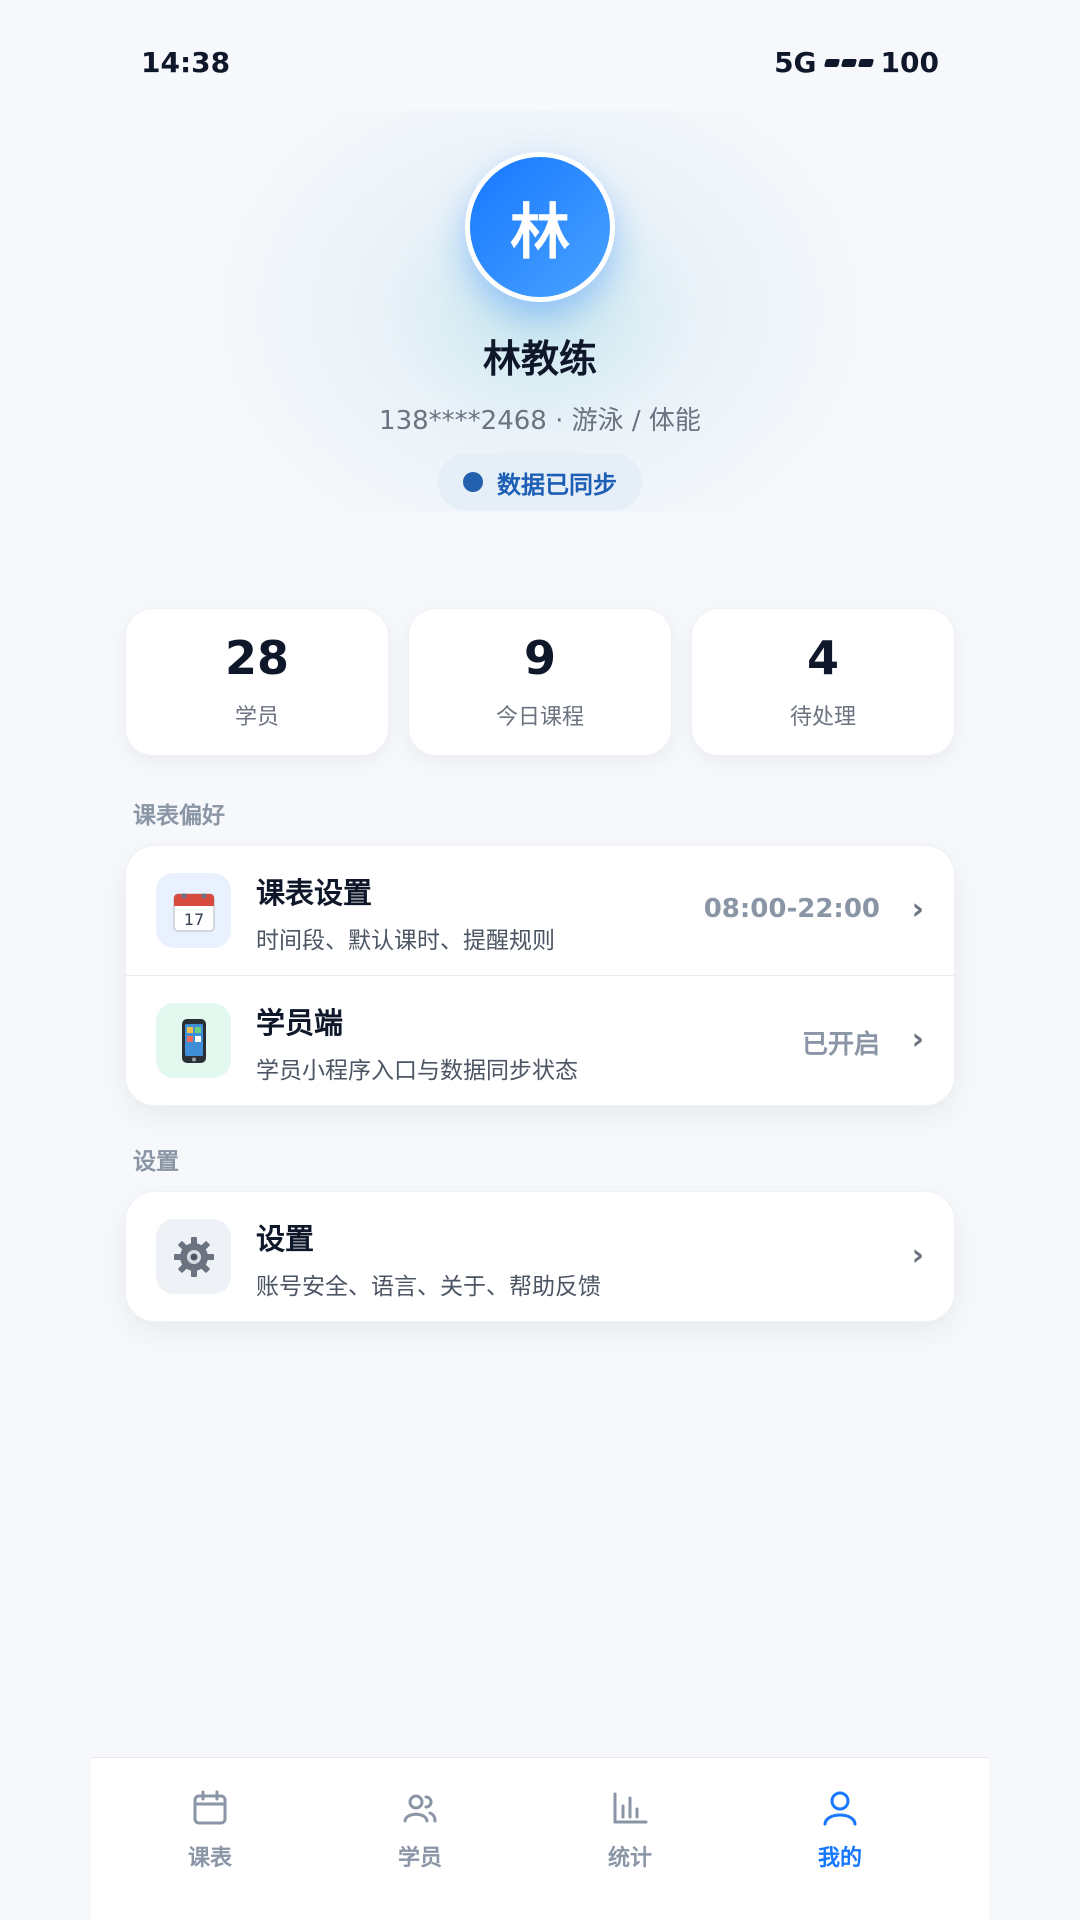 The height and width of the screenshot is (1920, 1080). Describe the element at coordinates (540, 227) in the screenshot. I see `avatar: 林` at that location.